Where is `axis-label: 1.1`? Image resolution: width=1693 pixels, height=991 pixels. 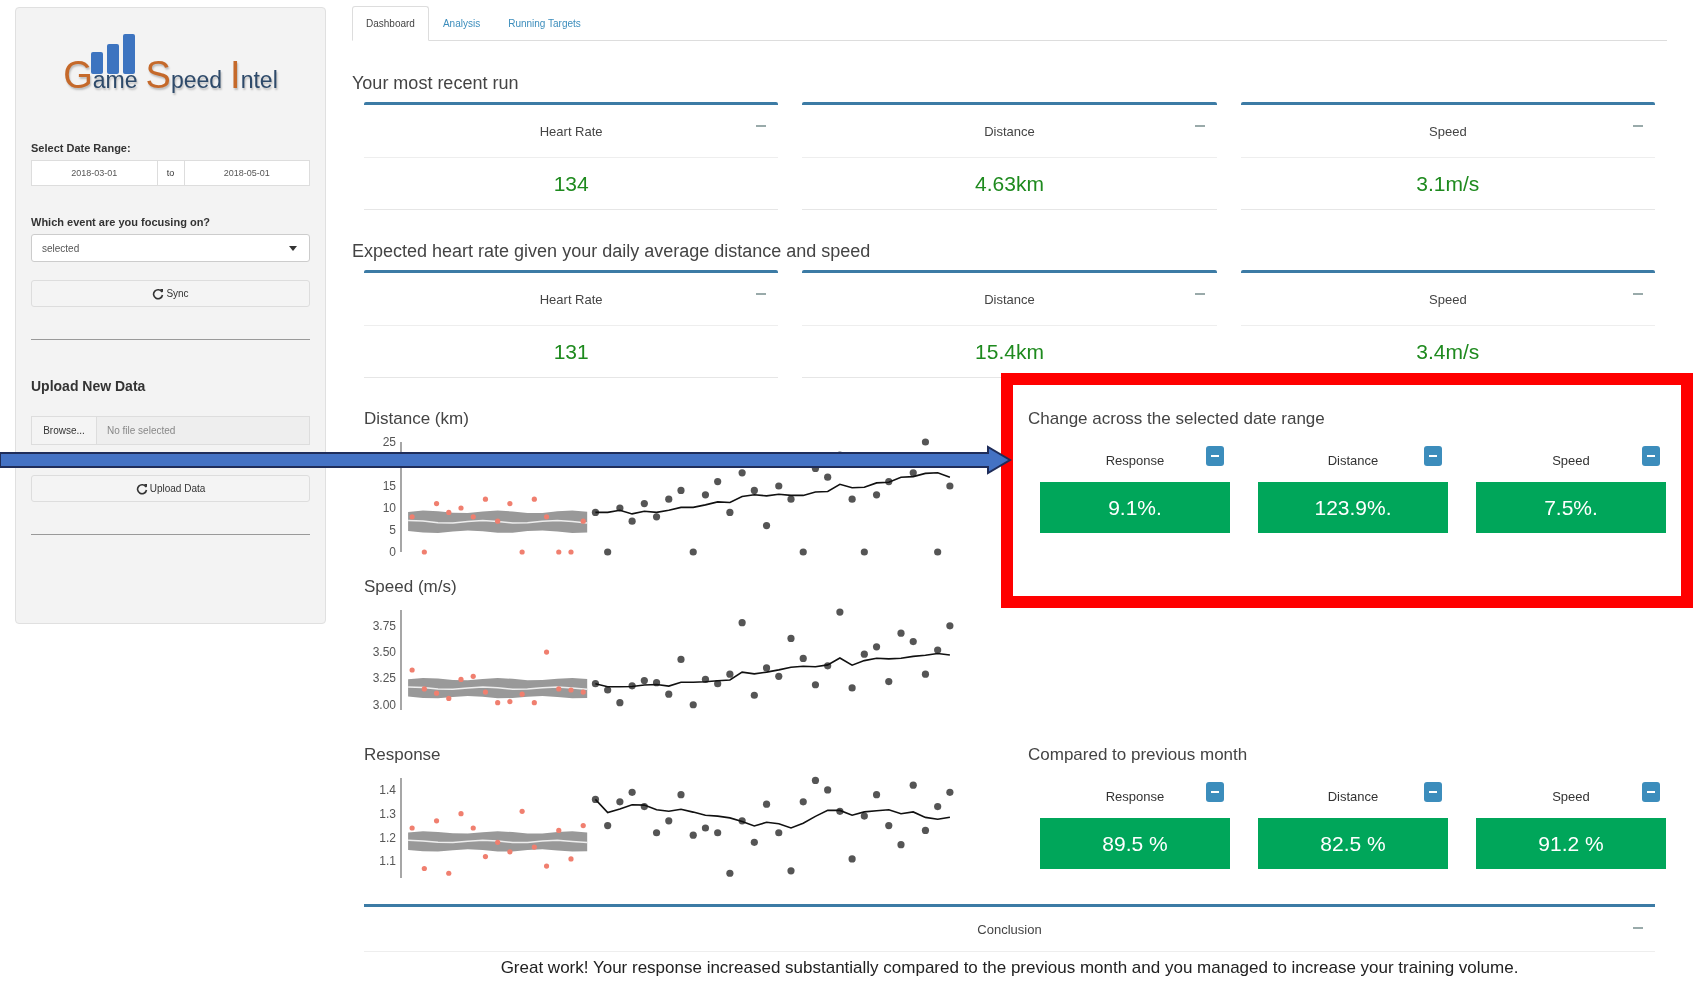 axis-label: 1.1 is located at coordinates (387, 861).